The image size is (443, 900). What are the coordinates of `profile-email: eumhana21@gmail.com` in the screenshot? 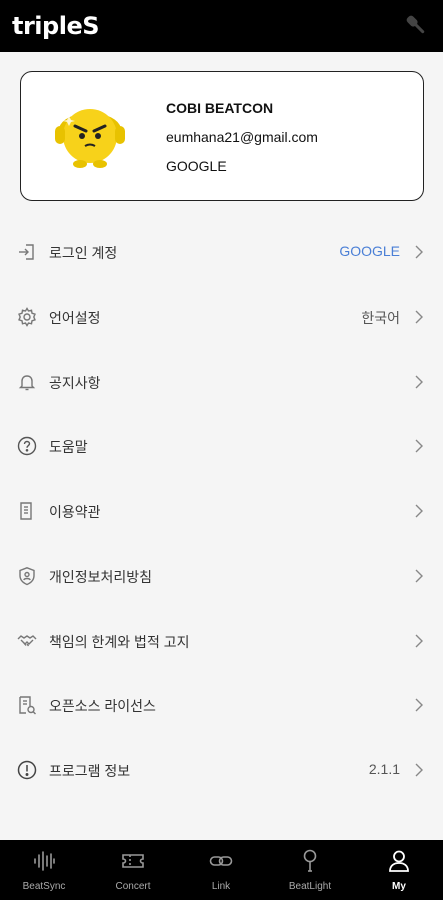 It's located at (242, 137).